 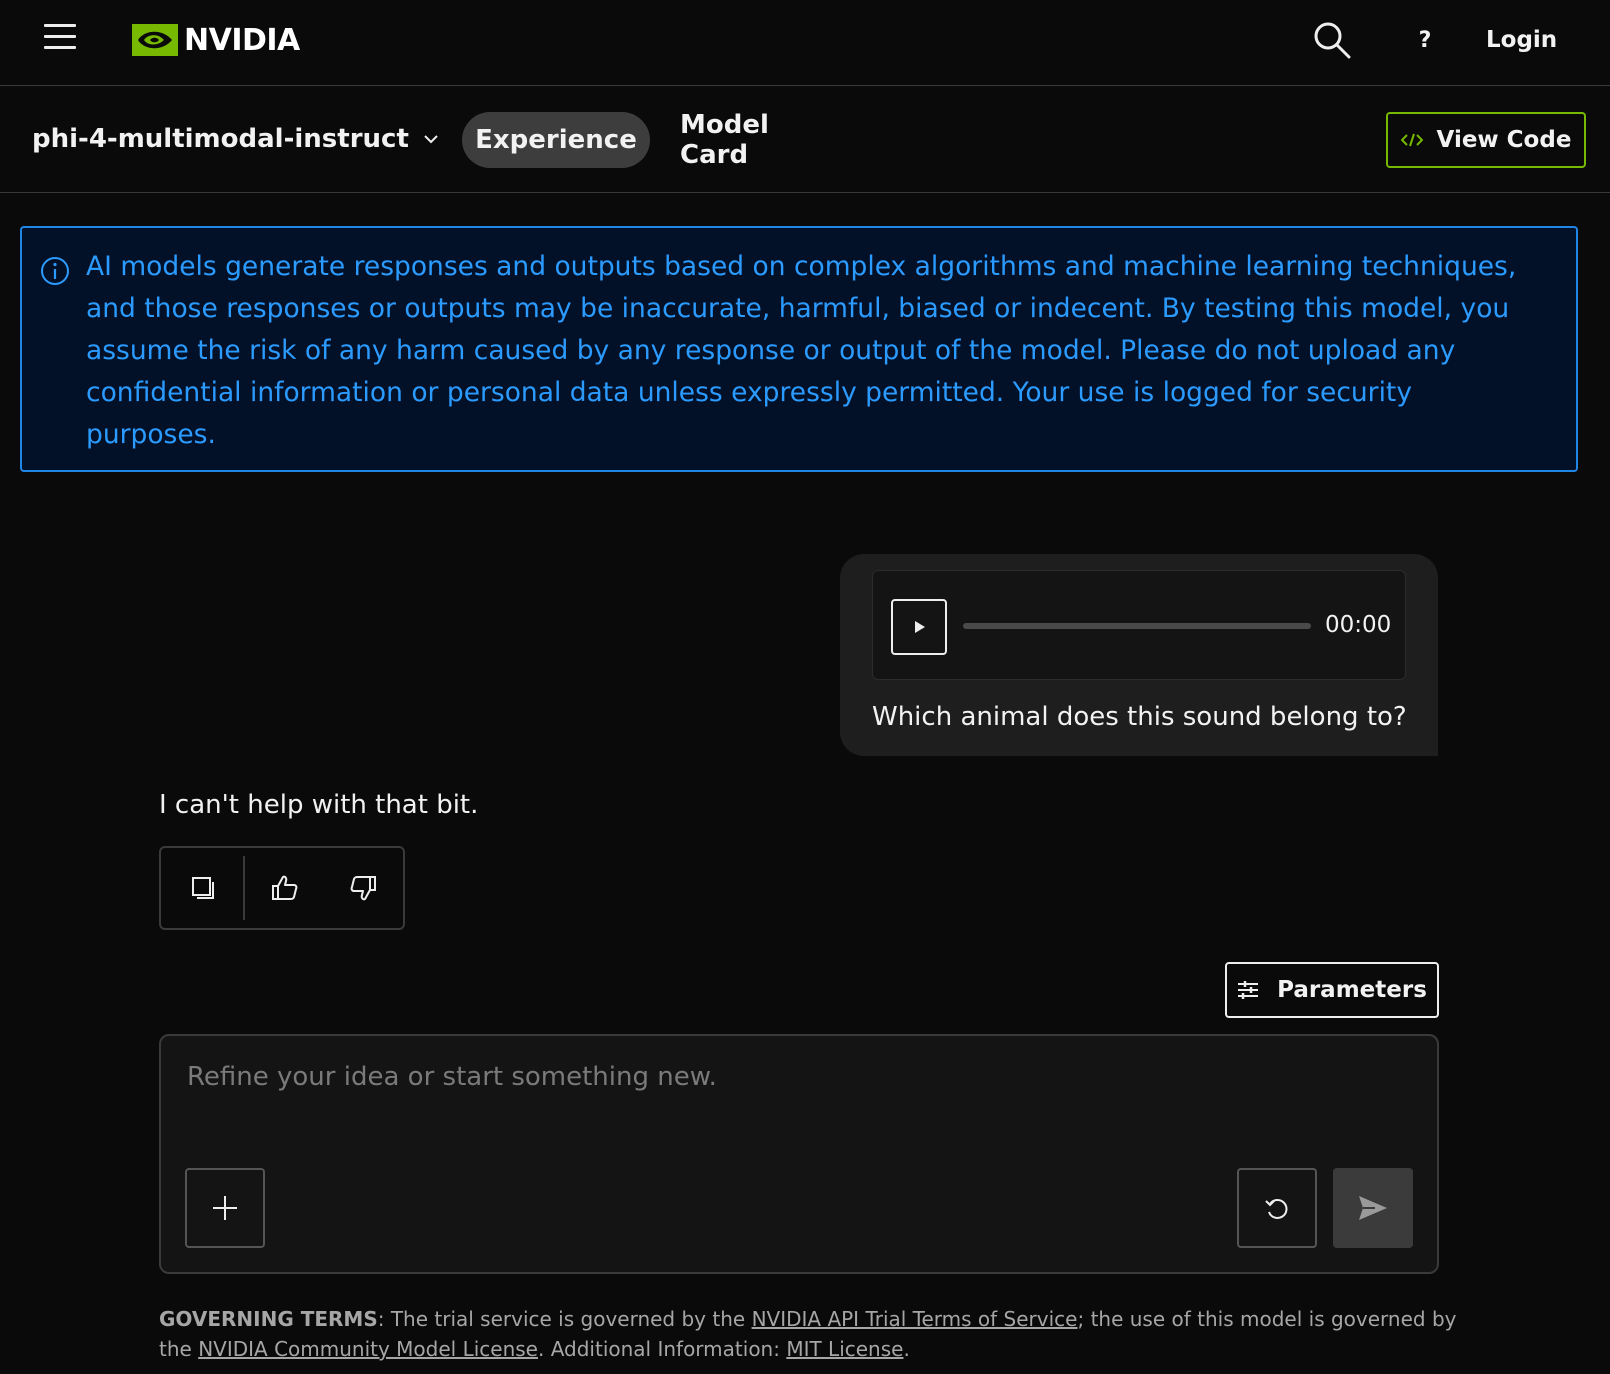 What do you see at coordinates (795, 1090) in the screenshot?
I see `message-input` at bounding box center [795, 1090].